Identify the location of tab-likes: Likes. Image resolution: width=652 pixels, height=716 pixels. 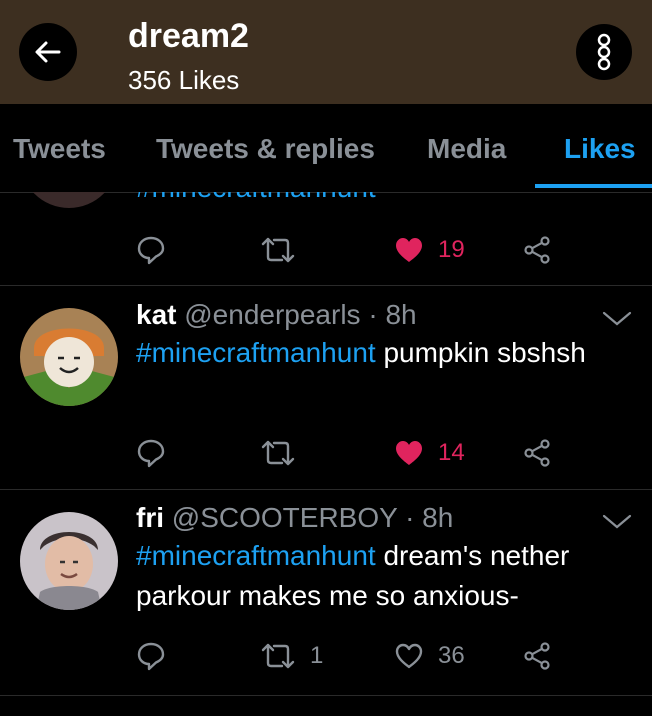
(600, 149).